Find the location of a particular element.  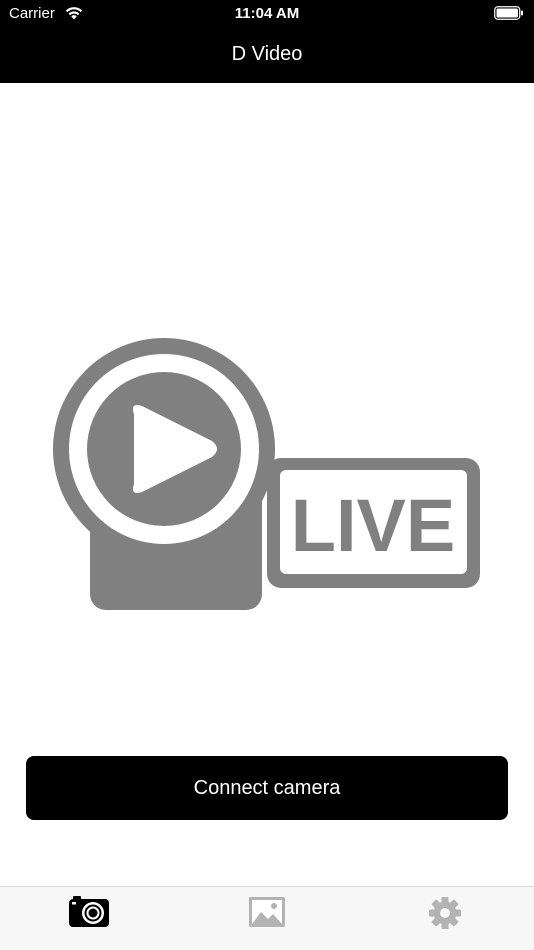

gear-icon is located at coordinates (445, 913).